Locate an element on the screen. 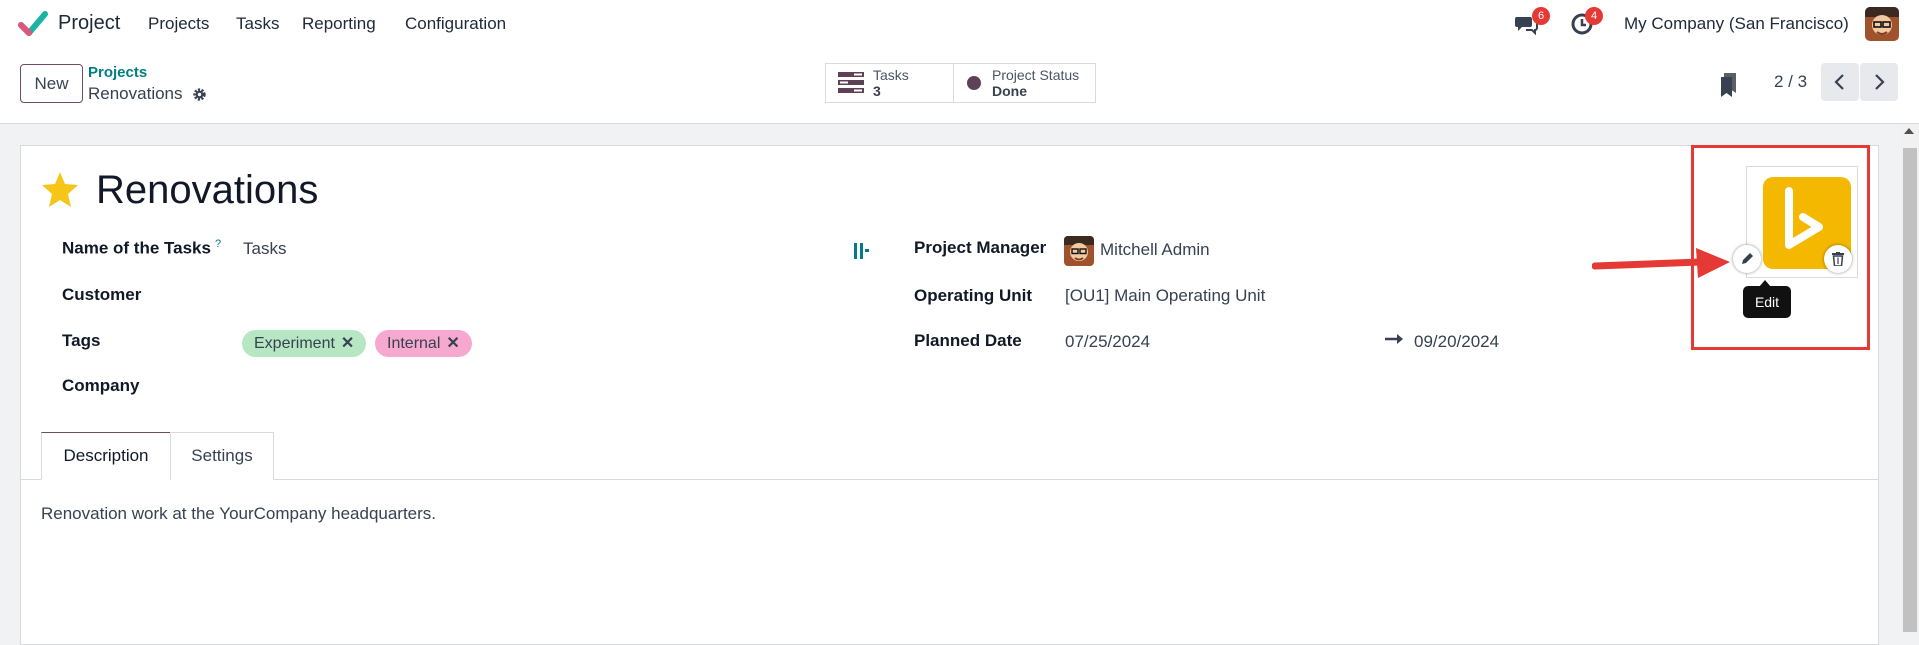 The width and height of the screenshot is (1919, 645). tab-description: Description is located at coordinates (106, 456).